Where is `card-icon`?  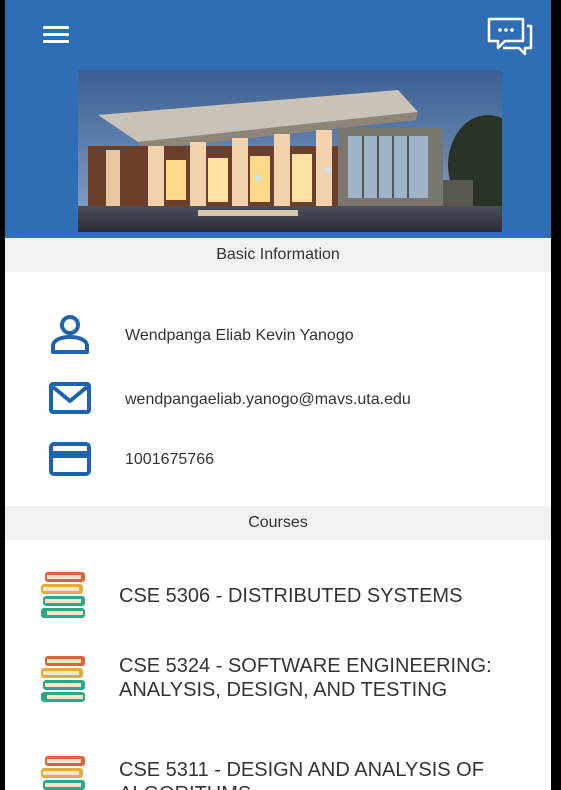 card-icon is located at coordinates (70, 459).